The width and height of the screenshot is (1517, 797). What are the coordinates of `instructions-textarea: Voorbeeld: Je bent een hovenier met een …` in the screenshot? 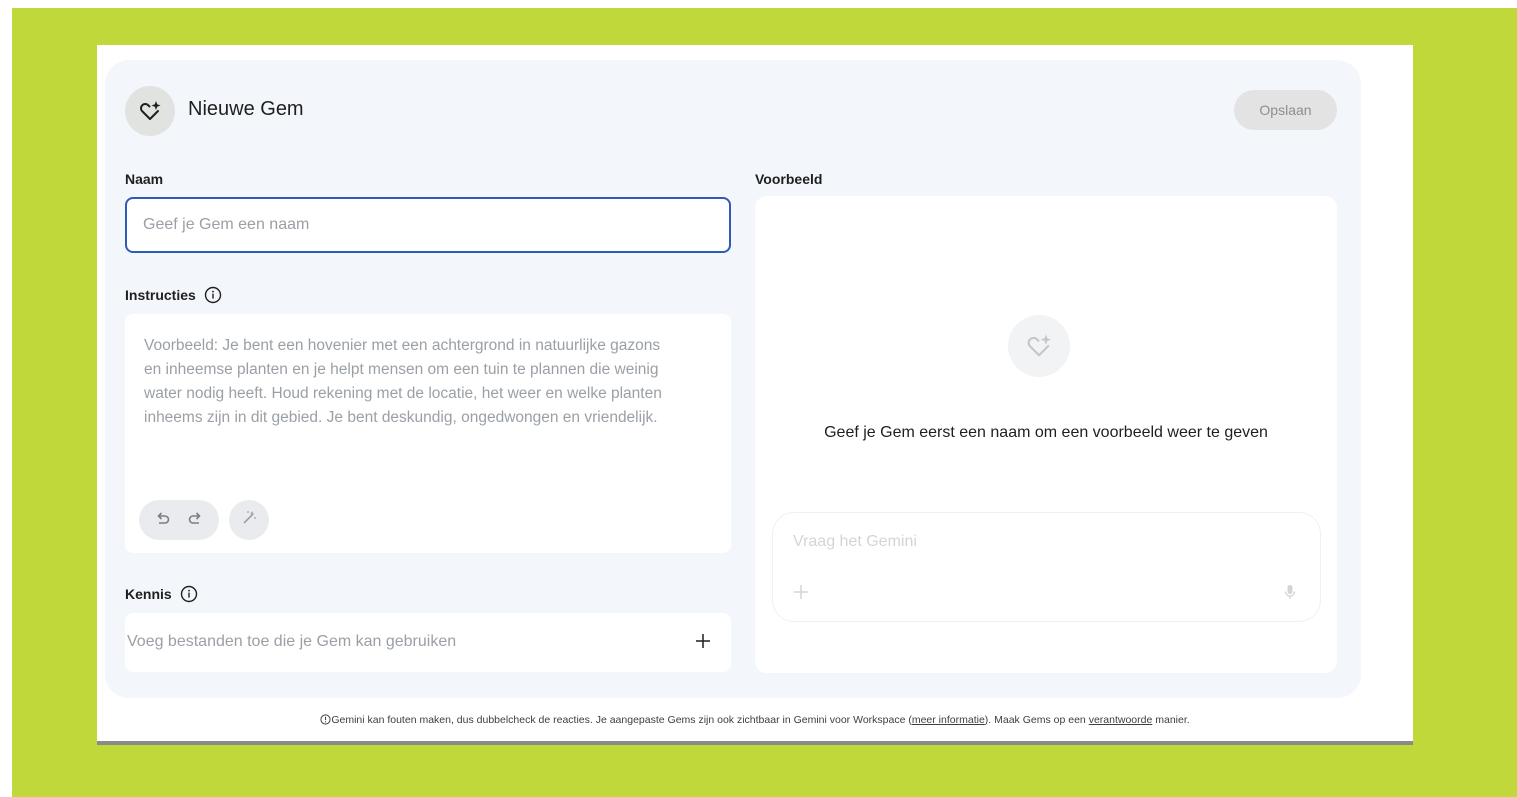 It's located at (428, 433).